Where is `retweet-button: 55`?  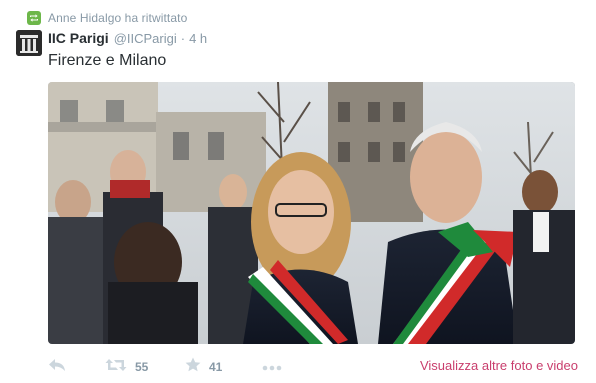 retweet-button: 55 is located at coordinates (126, 367).